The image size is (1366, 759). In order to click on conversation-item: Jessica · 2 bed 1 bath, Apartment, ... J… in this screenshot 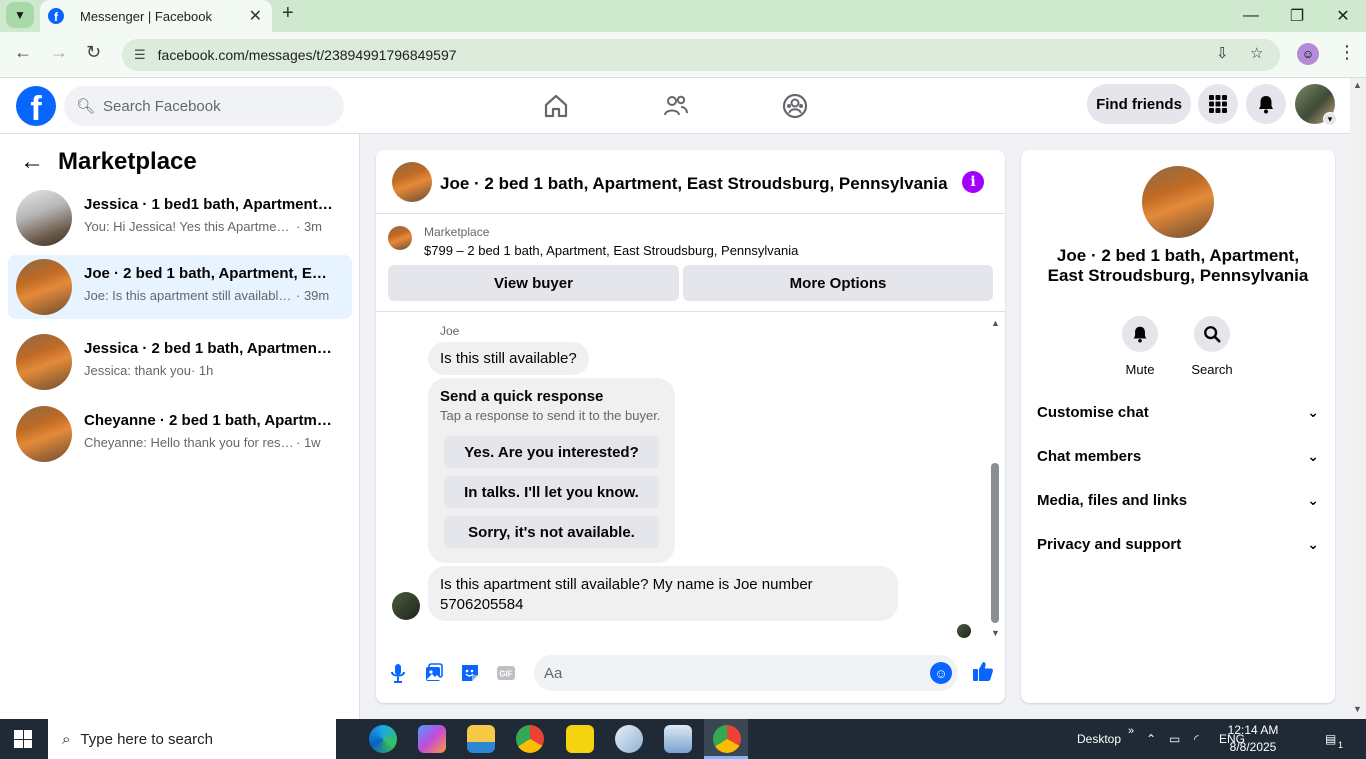, I will do `click(180, 362)`.